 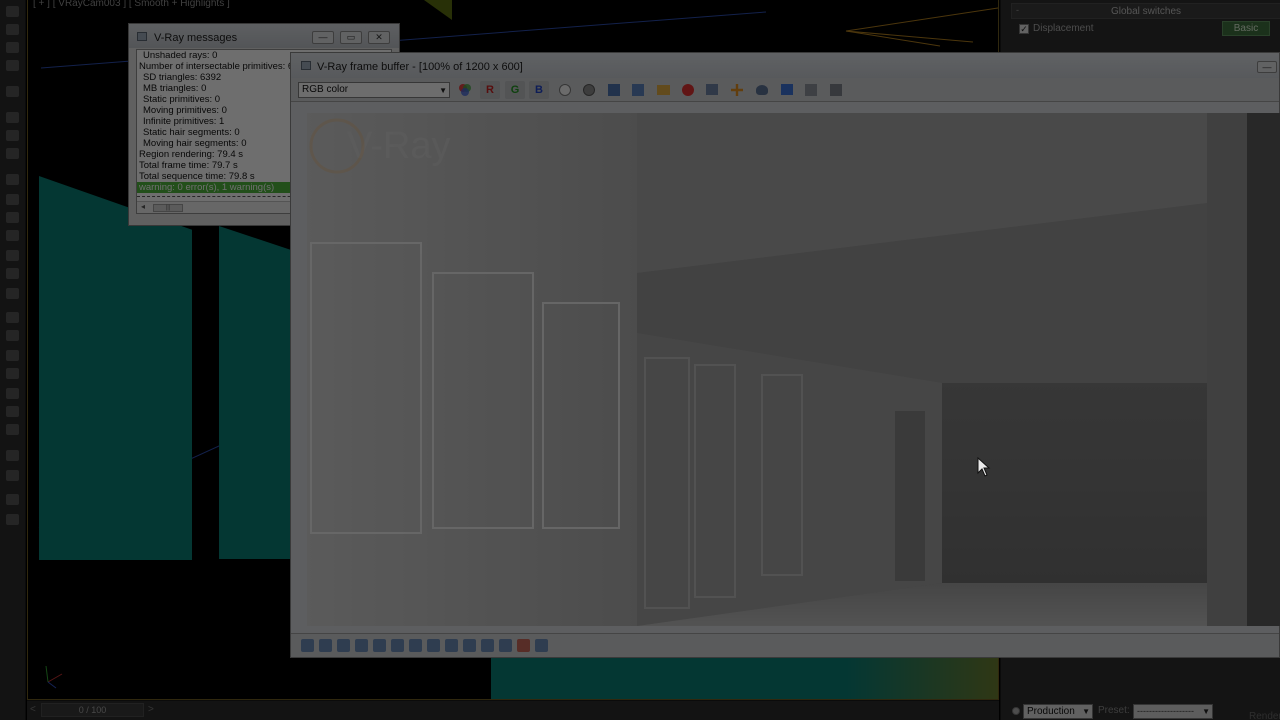 I want to click on hierarchy-icon, so click(x=12, y=355).